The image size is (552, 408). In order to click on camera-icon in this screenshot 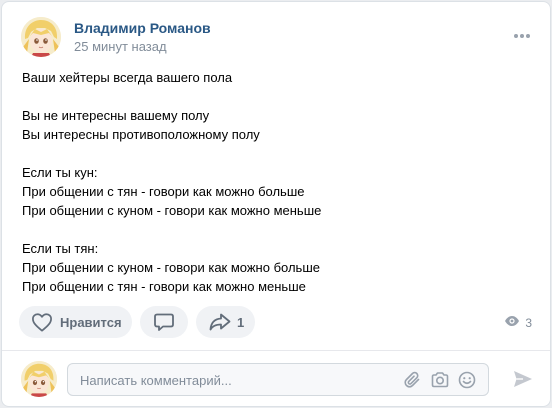, I will do `click(440, 382)`.